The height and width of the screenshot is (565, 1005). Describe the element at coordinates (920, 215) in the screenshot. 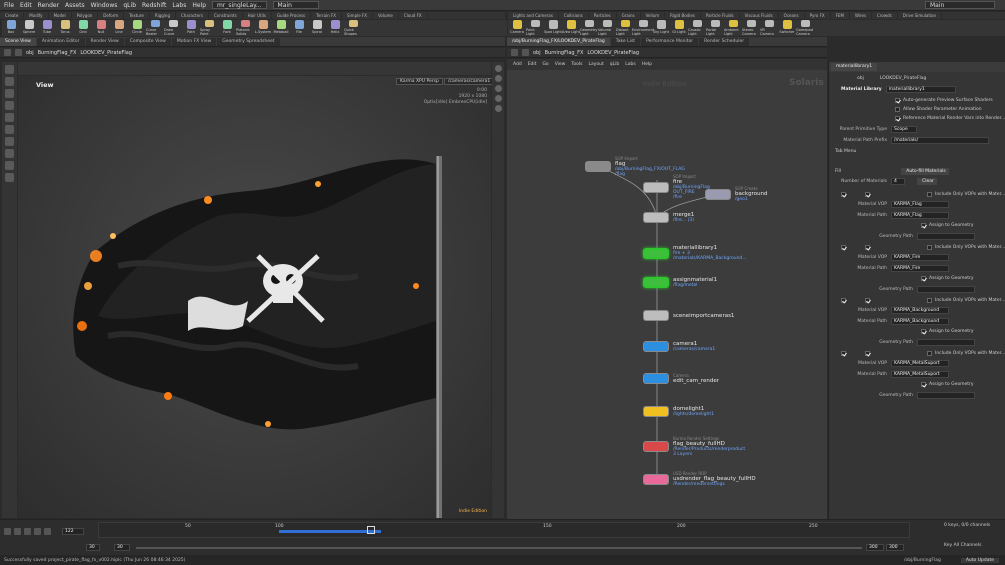

I see `material-path-field: KARMA_Flag` at that location.